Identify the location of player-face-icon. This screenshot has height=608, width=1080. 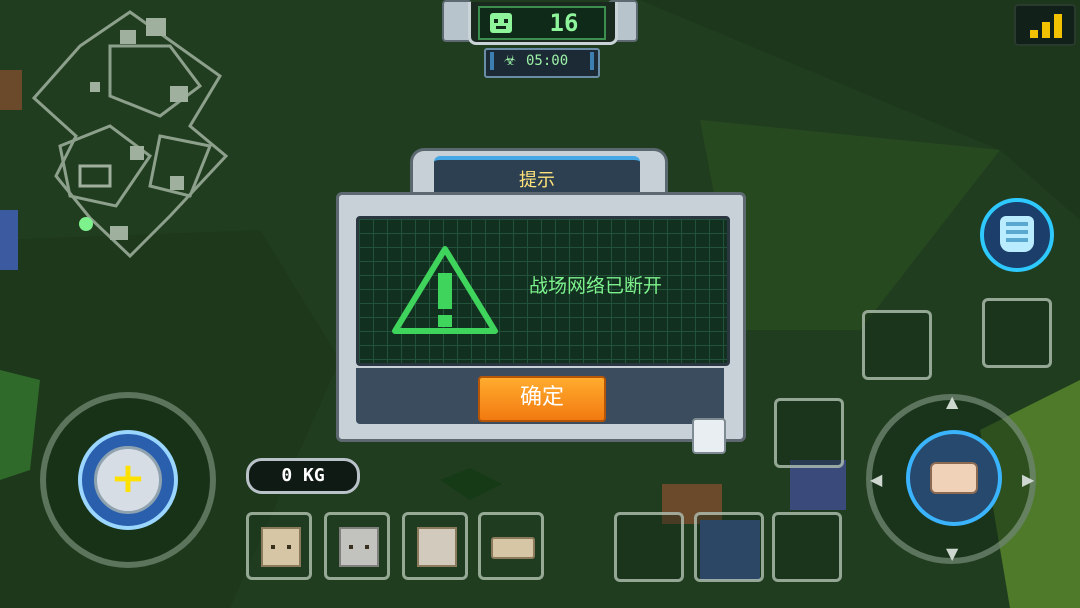
(501, 23).